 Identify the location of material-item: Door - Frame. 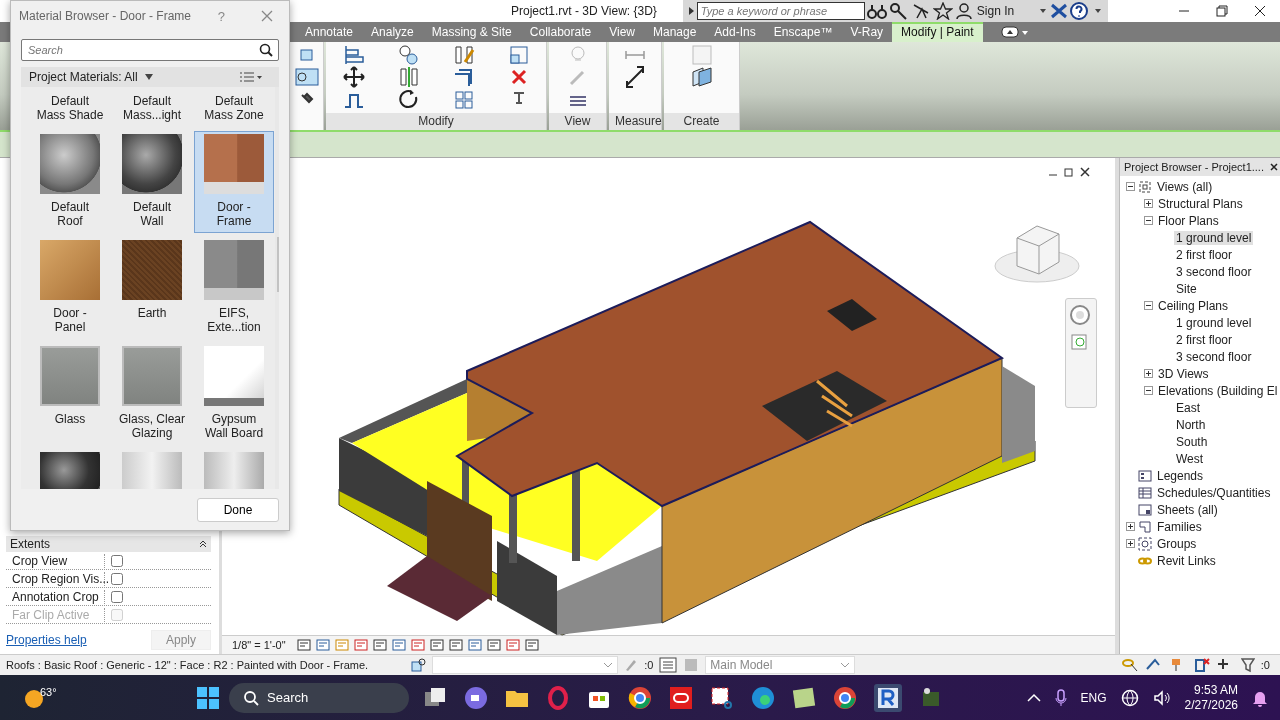
(234, 182).